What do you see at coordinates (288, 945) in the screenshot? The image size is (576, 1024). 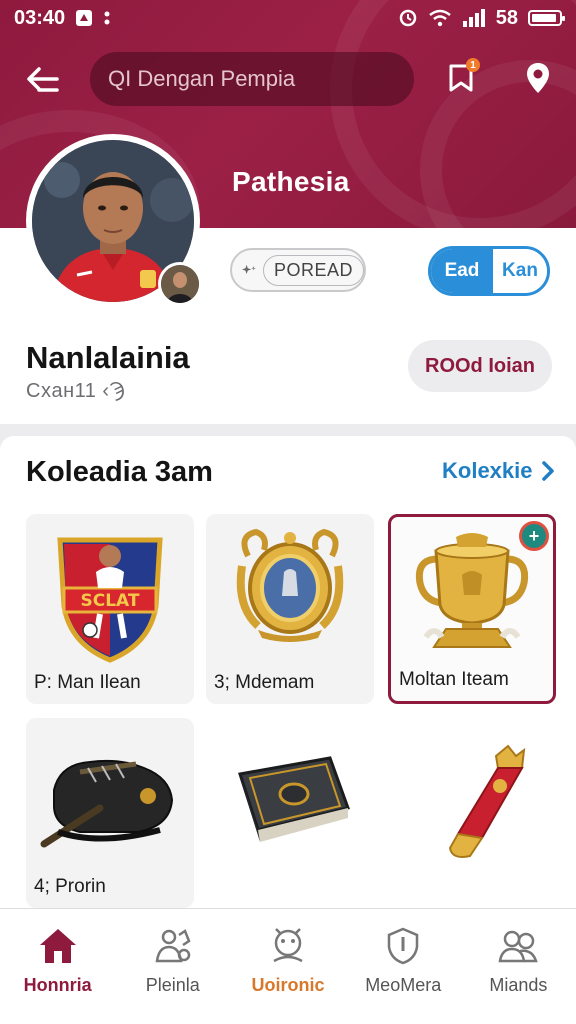 I see `mascot-icon` at bounding box center [288, 945].